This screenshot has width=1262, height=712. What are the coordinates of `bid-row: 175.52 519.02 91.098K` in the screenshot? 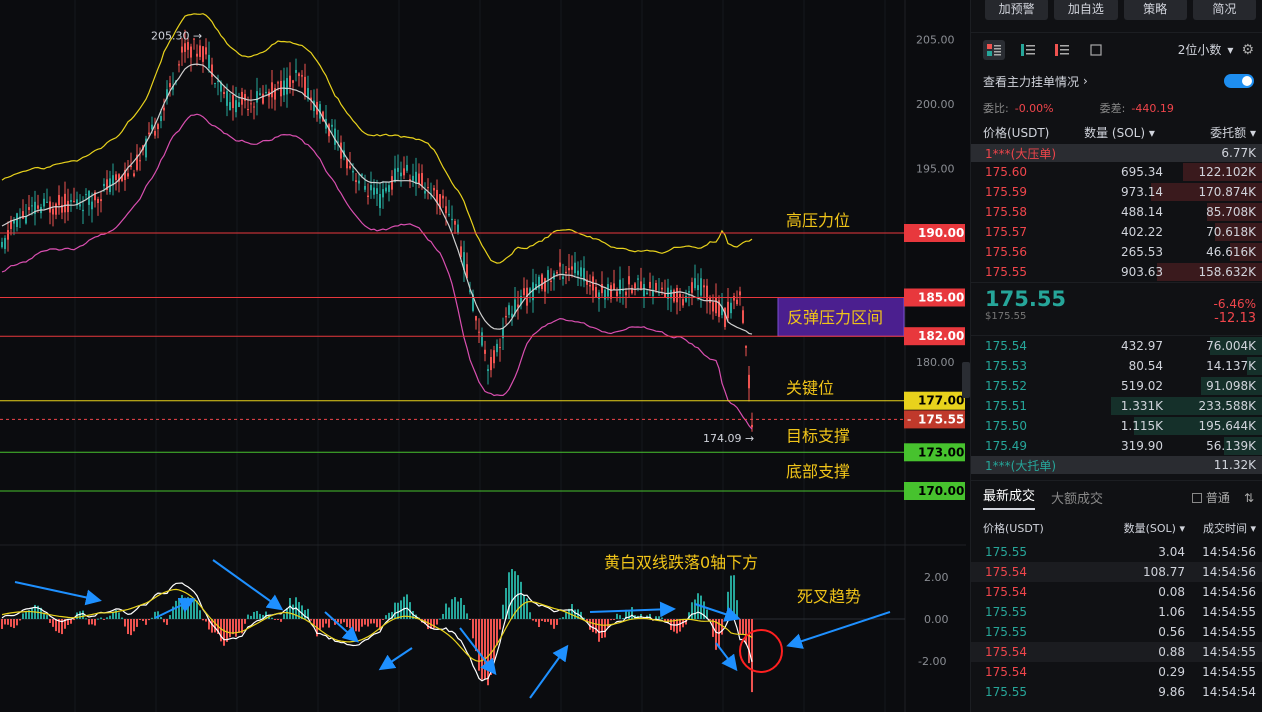 It's located at (1116, 386).